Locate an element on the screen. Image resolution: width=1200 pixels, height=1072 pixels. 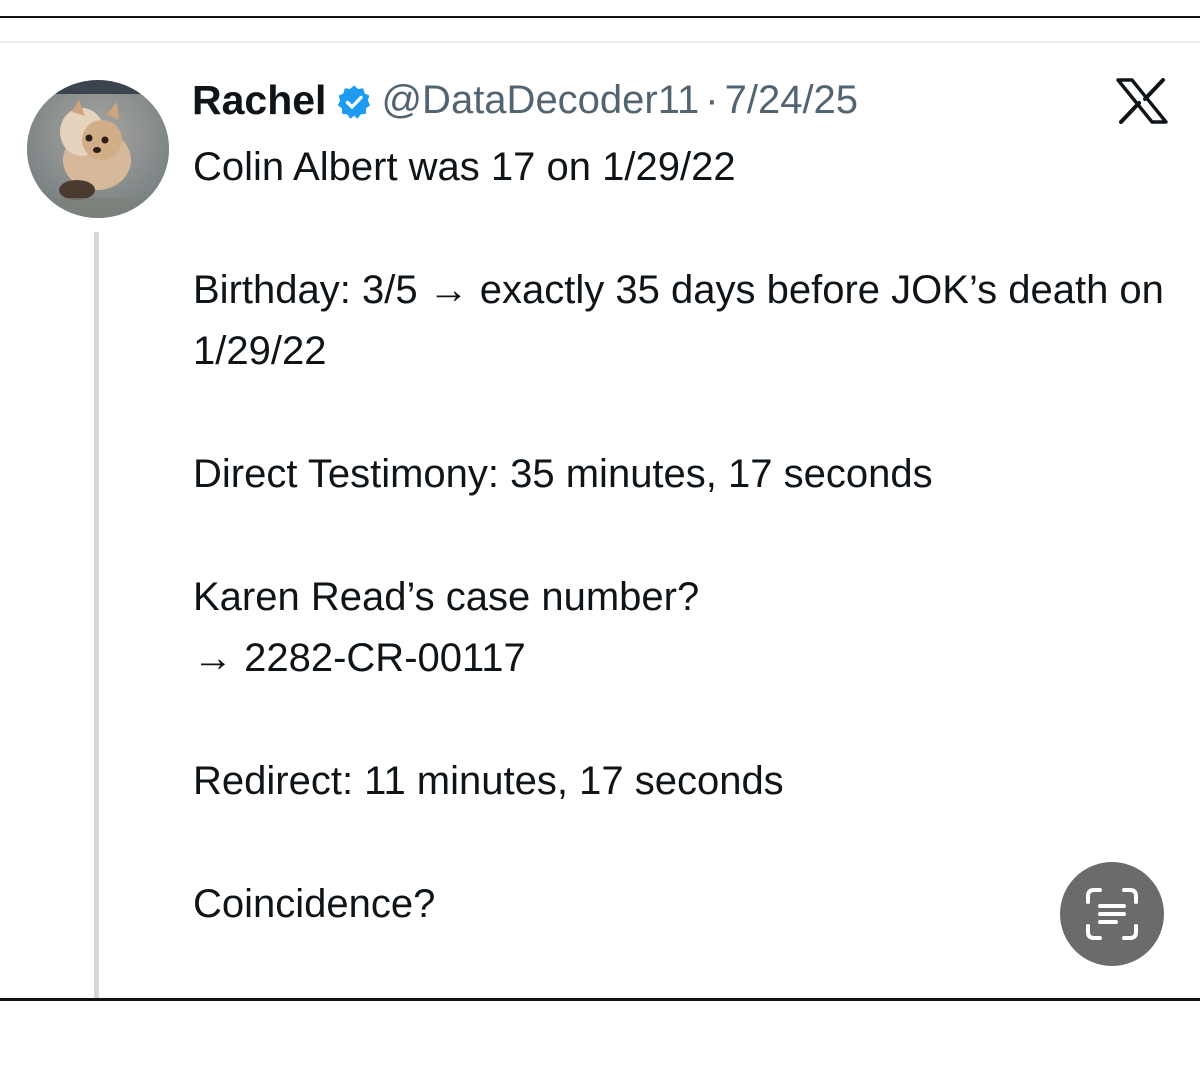
avatar-image is located at coordinates (98, 149).